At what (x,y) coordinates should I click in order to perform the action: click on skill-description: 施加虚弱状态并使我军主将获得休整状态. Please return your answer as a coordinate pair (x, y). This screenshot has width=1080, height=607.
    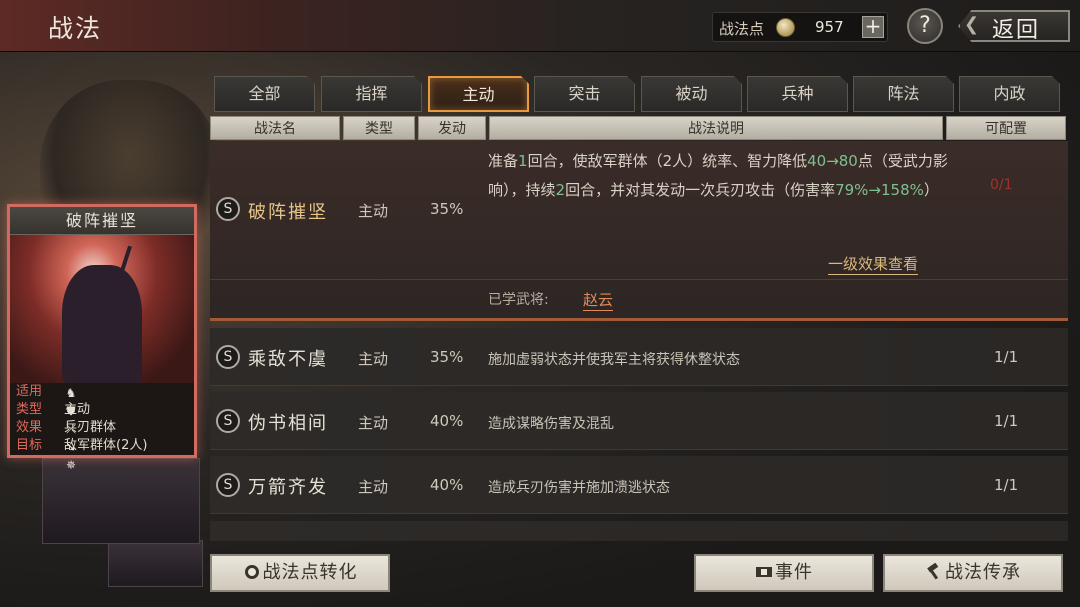
    Looking at the image, I should click on (614, 360).